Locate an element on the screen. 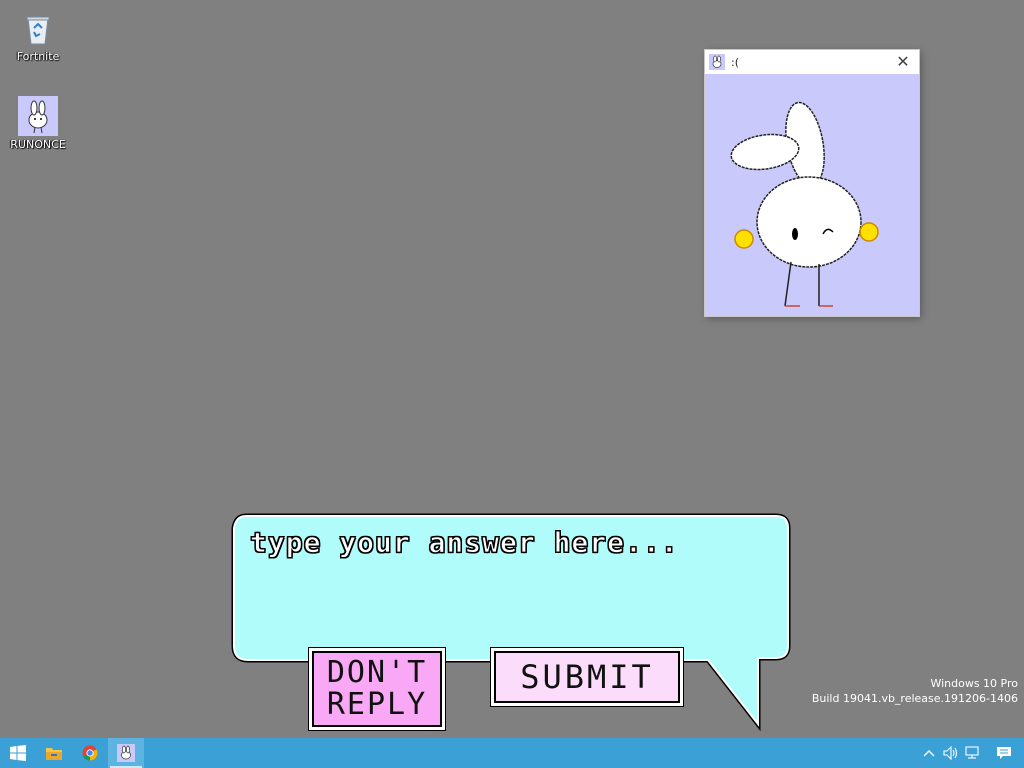  system-tray is located at coordinates (971, 753).